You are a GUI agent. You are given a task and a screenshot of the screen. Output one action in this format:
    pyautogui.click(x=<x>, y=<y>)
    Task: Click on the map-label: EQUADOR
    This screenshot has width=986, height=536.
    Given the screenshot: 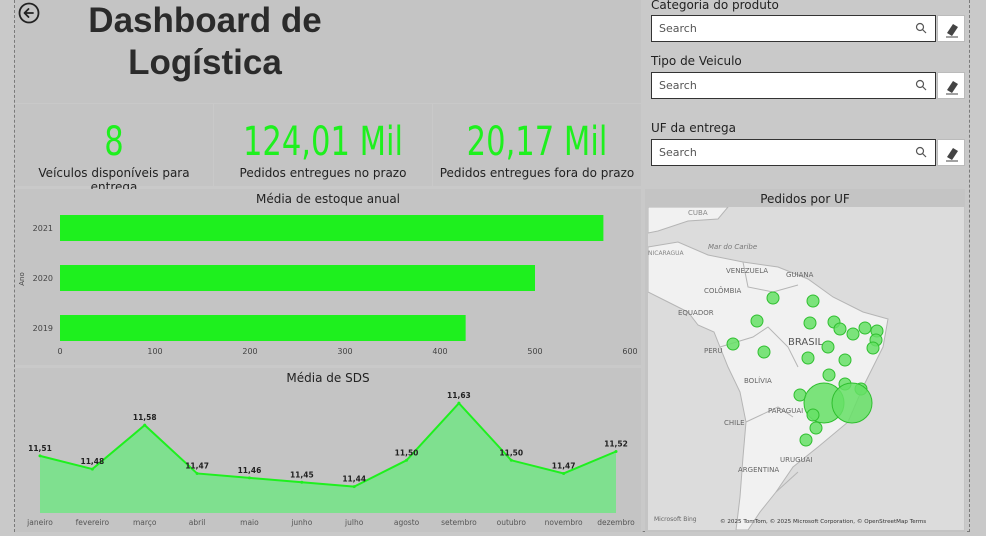 What is the action you would take?
    pyautogui.click(x=696, y=313)
    